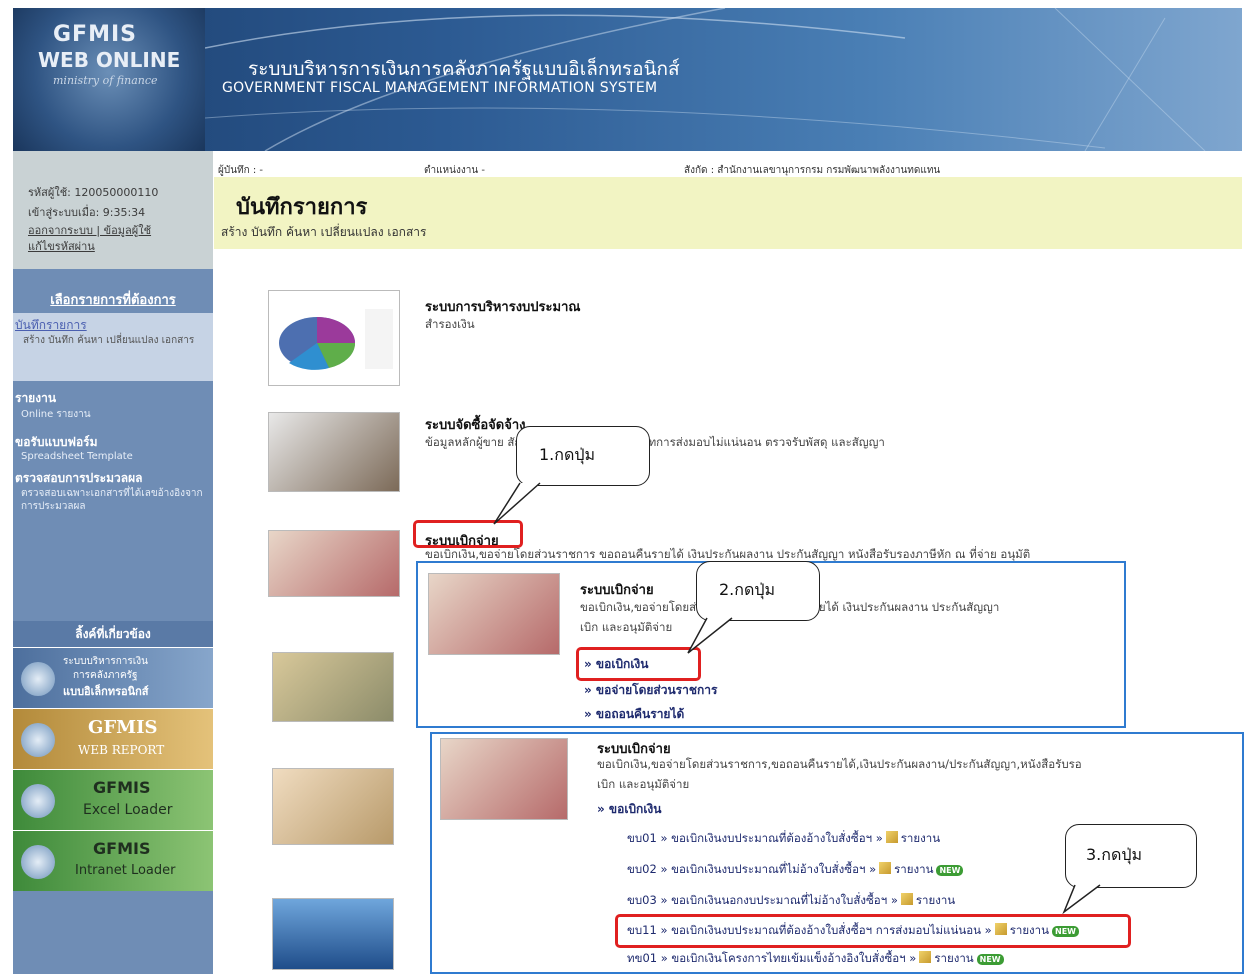 This screenshot has height=974, width=1245. I want to click on callout-step-3-text: 3.กดปุ่ม, so click(1114, 854).